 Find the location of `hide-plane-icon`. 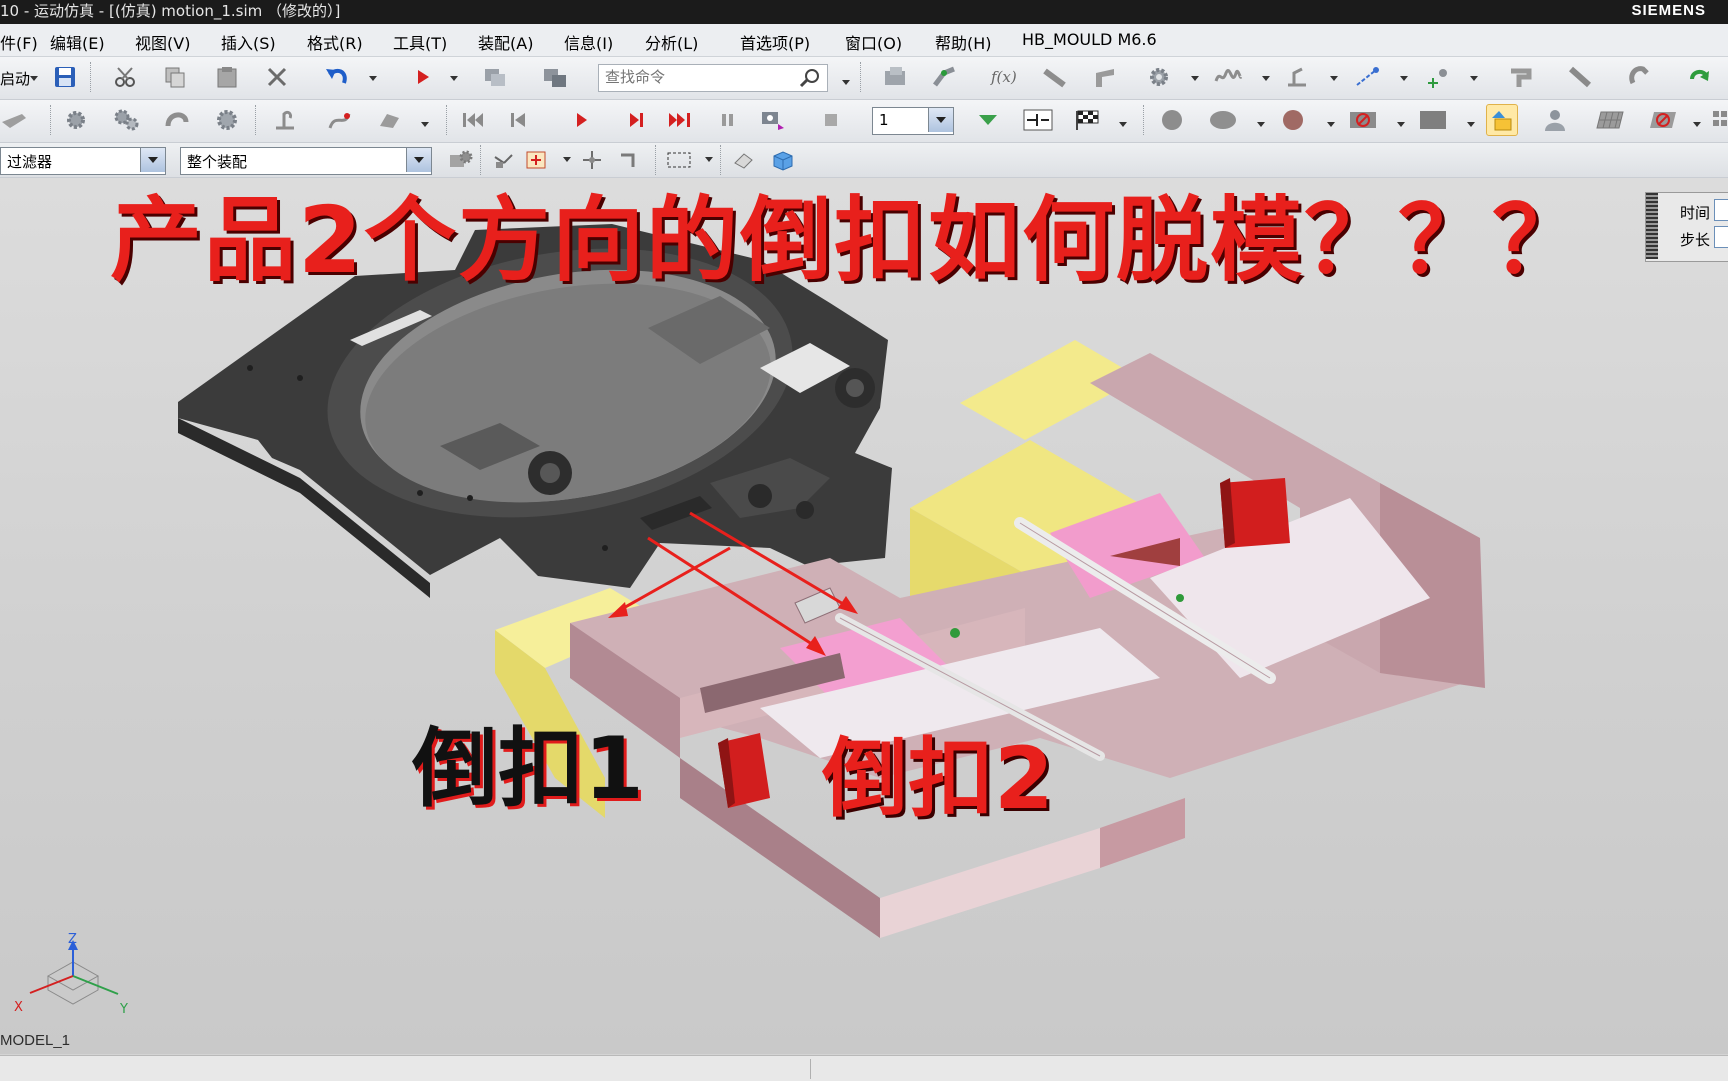

hide-plane-icon is located at coordinates (1663, 120).